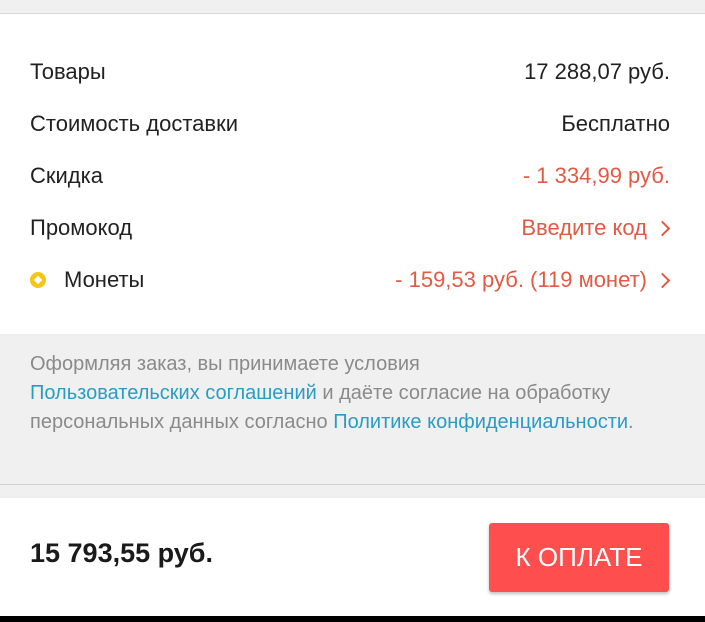 This screenshot has width=705, height=622. Describe the element at coordinates (134, 123) in the screenshot. I see `delivery-label: Стоимость доставки` at that location.